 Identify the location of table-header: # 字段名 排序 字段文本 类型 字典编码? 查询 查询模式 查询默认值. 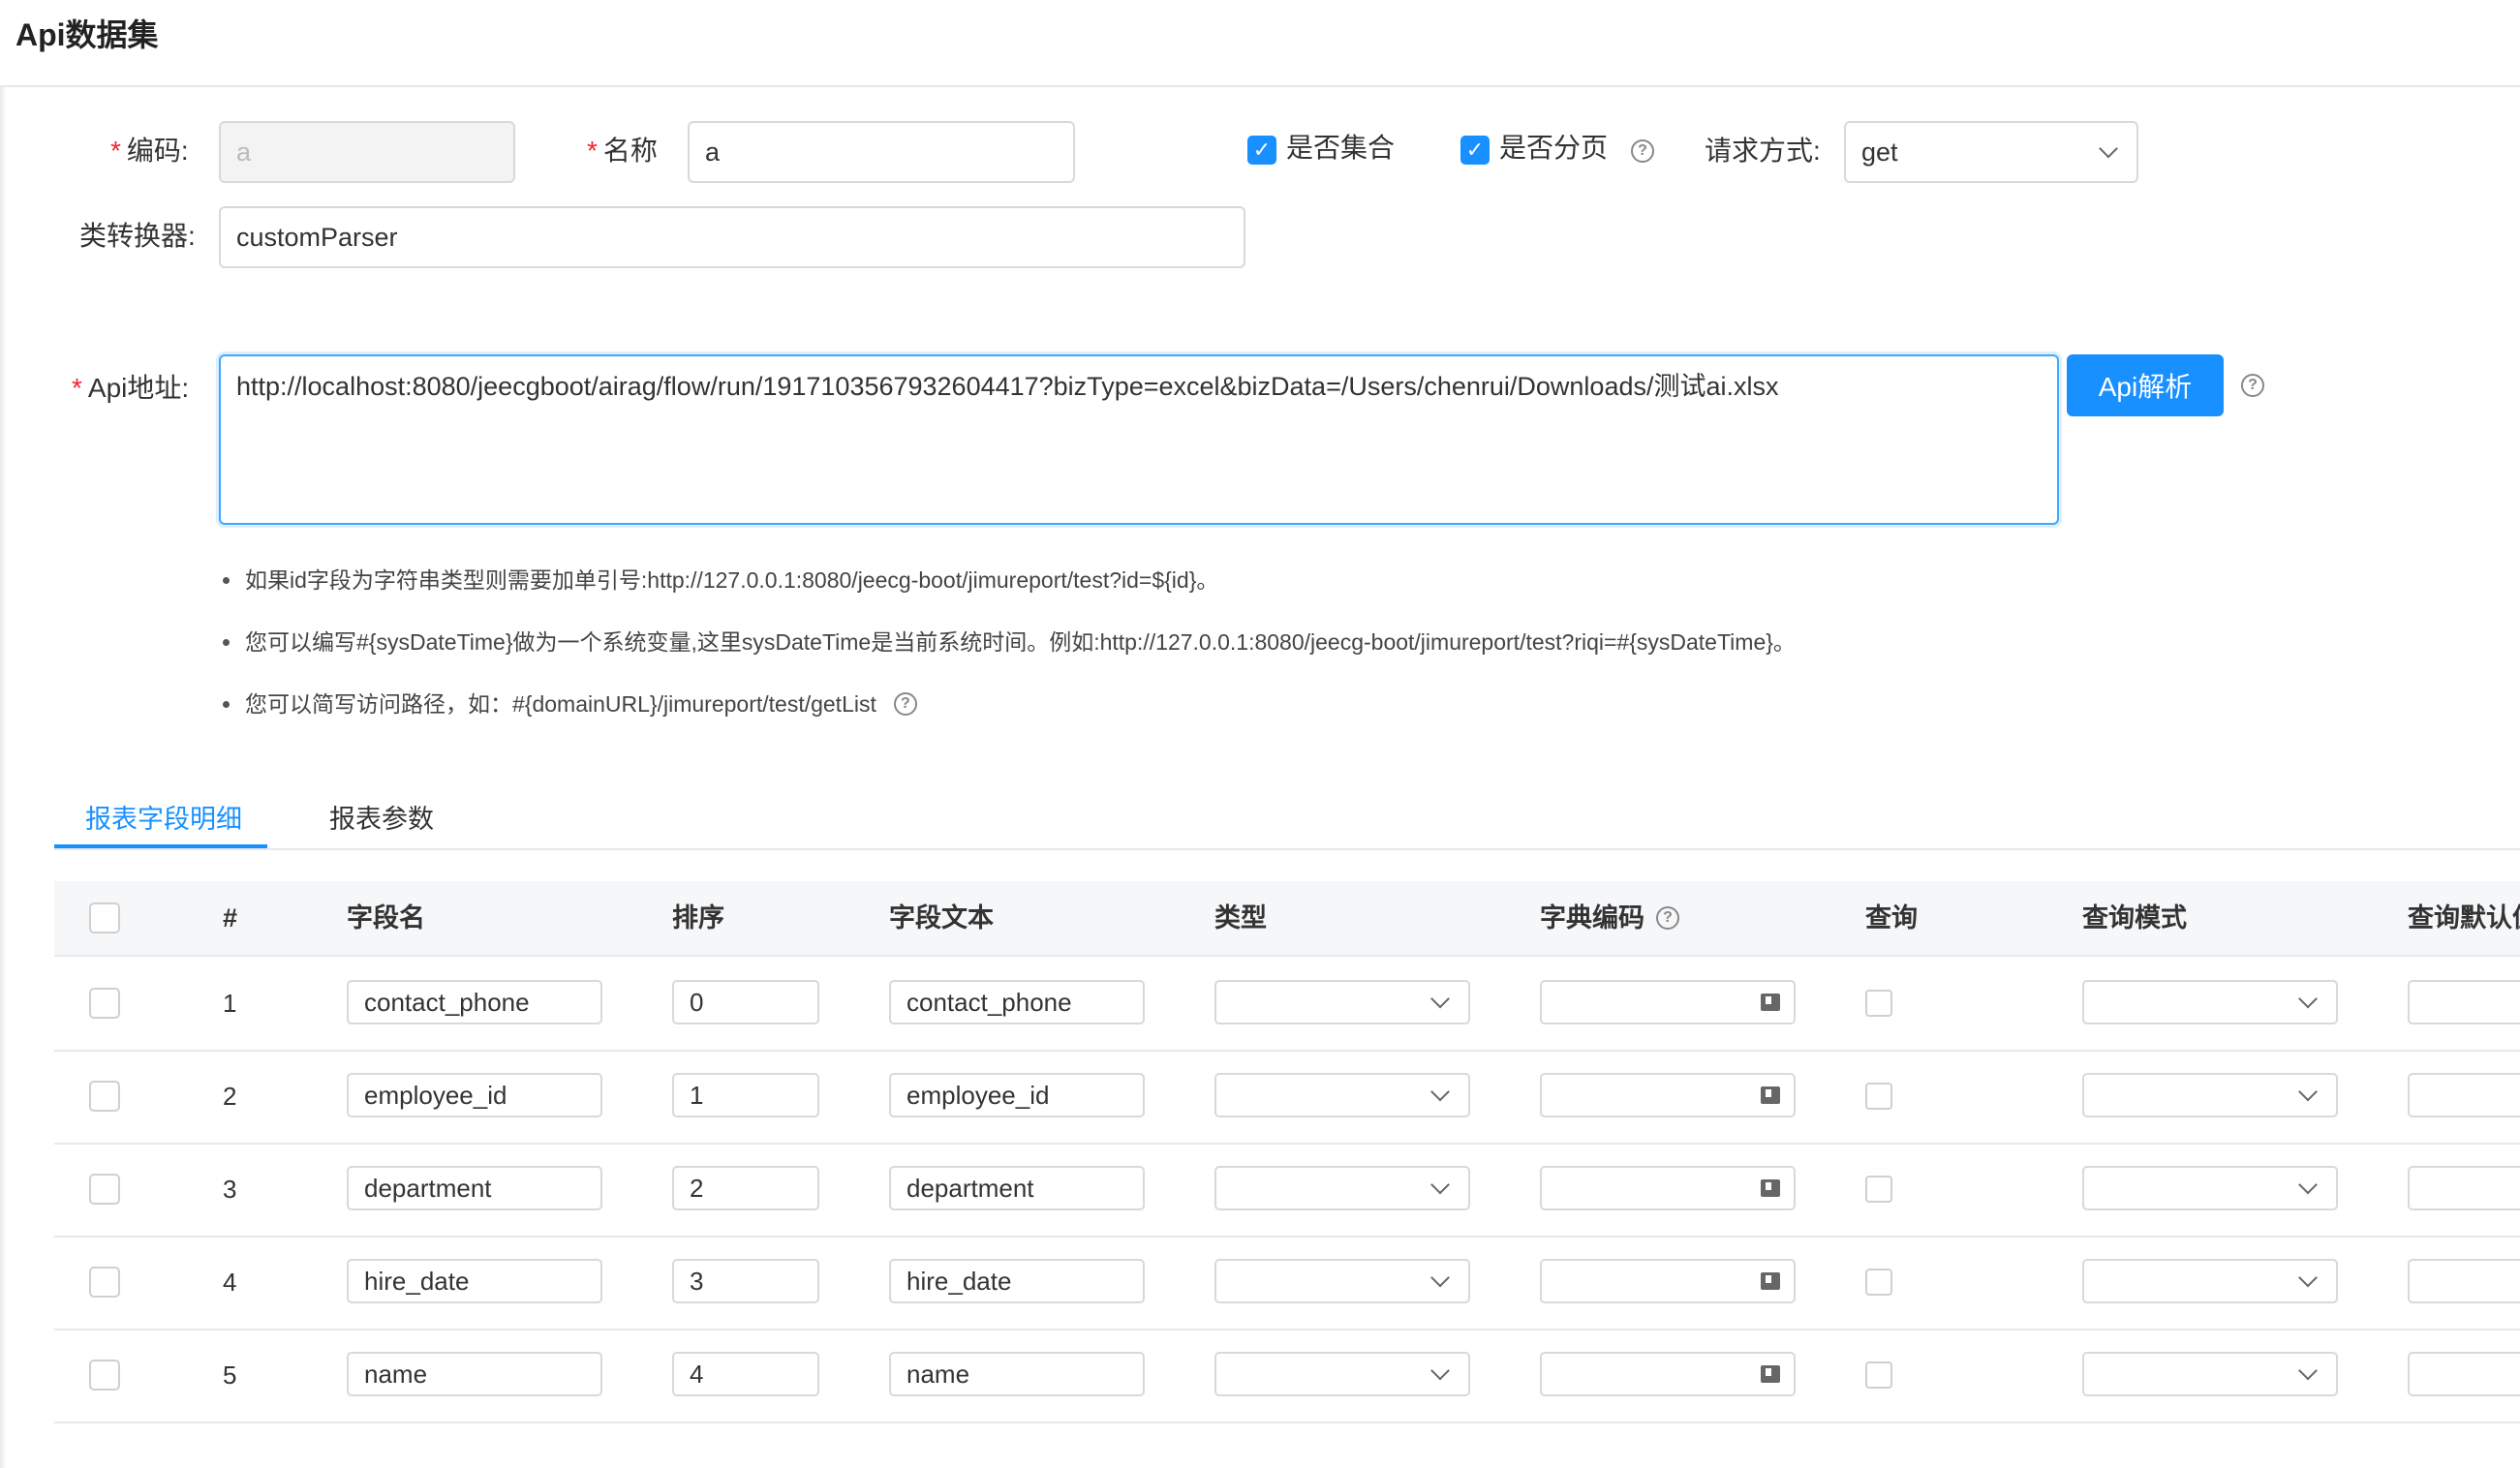
(1287, 919).